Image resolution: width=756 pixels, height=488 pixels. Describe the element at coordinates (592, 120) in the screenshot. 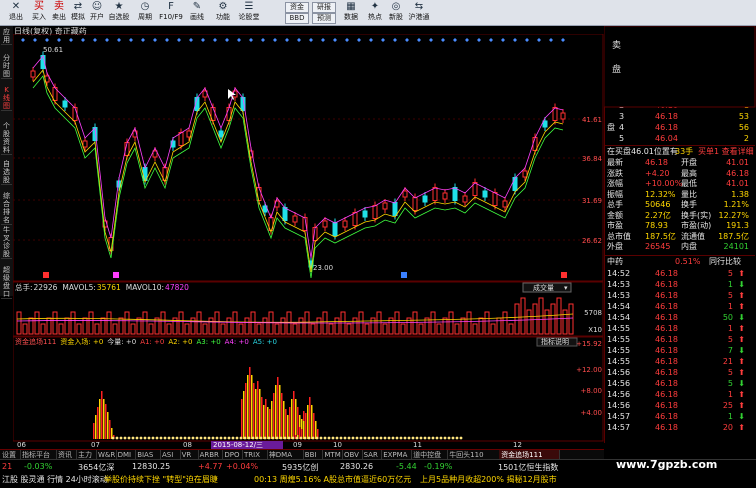

I see `price-axis-label: 41.61` at that location.